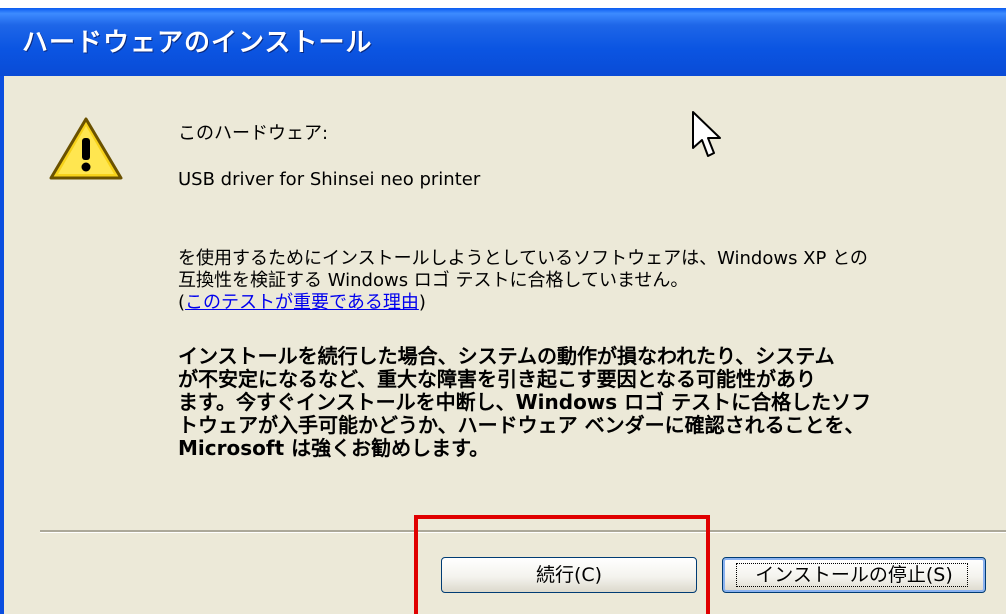  Describe the element at coordinates (182, 302) in the screenshot. I see `link-open-paren: (` at that location.